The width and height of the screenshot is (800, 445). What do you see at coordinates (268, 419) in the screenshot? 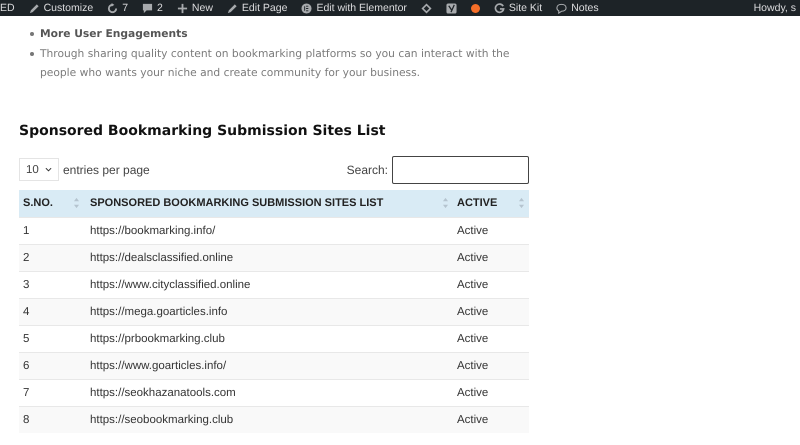
I see `table-cell: https://seobookmarking.club` at bounding box center [268, 419].